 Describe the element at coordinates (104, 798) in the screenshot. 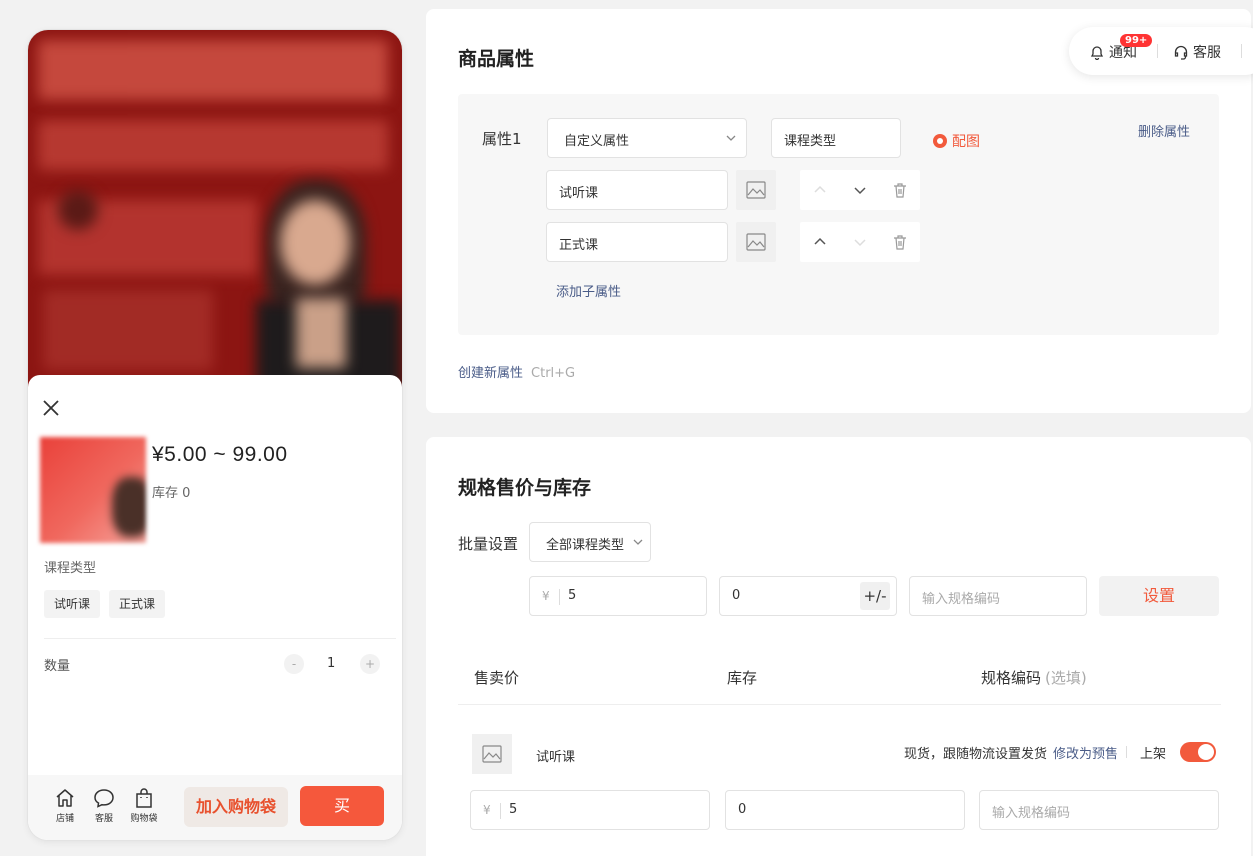

I see `chat-bubble-icon` at that location.